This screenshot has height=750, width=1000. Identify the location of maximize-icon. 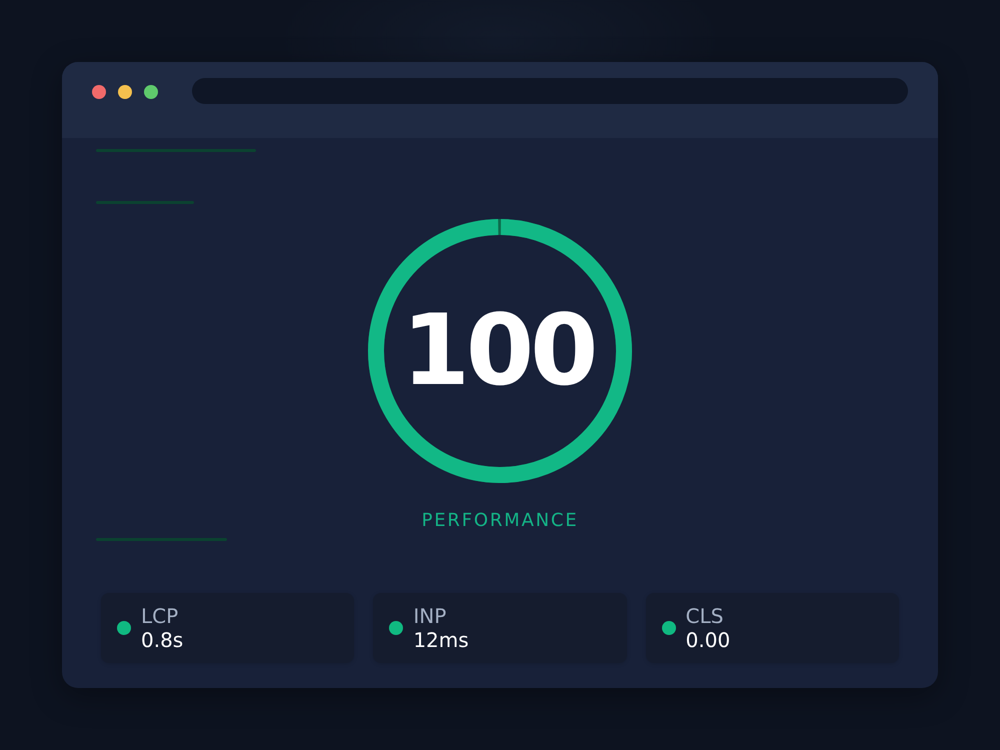
(151, 92).